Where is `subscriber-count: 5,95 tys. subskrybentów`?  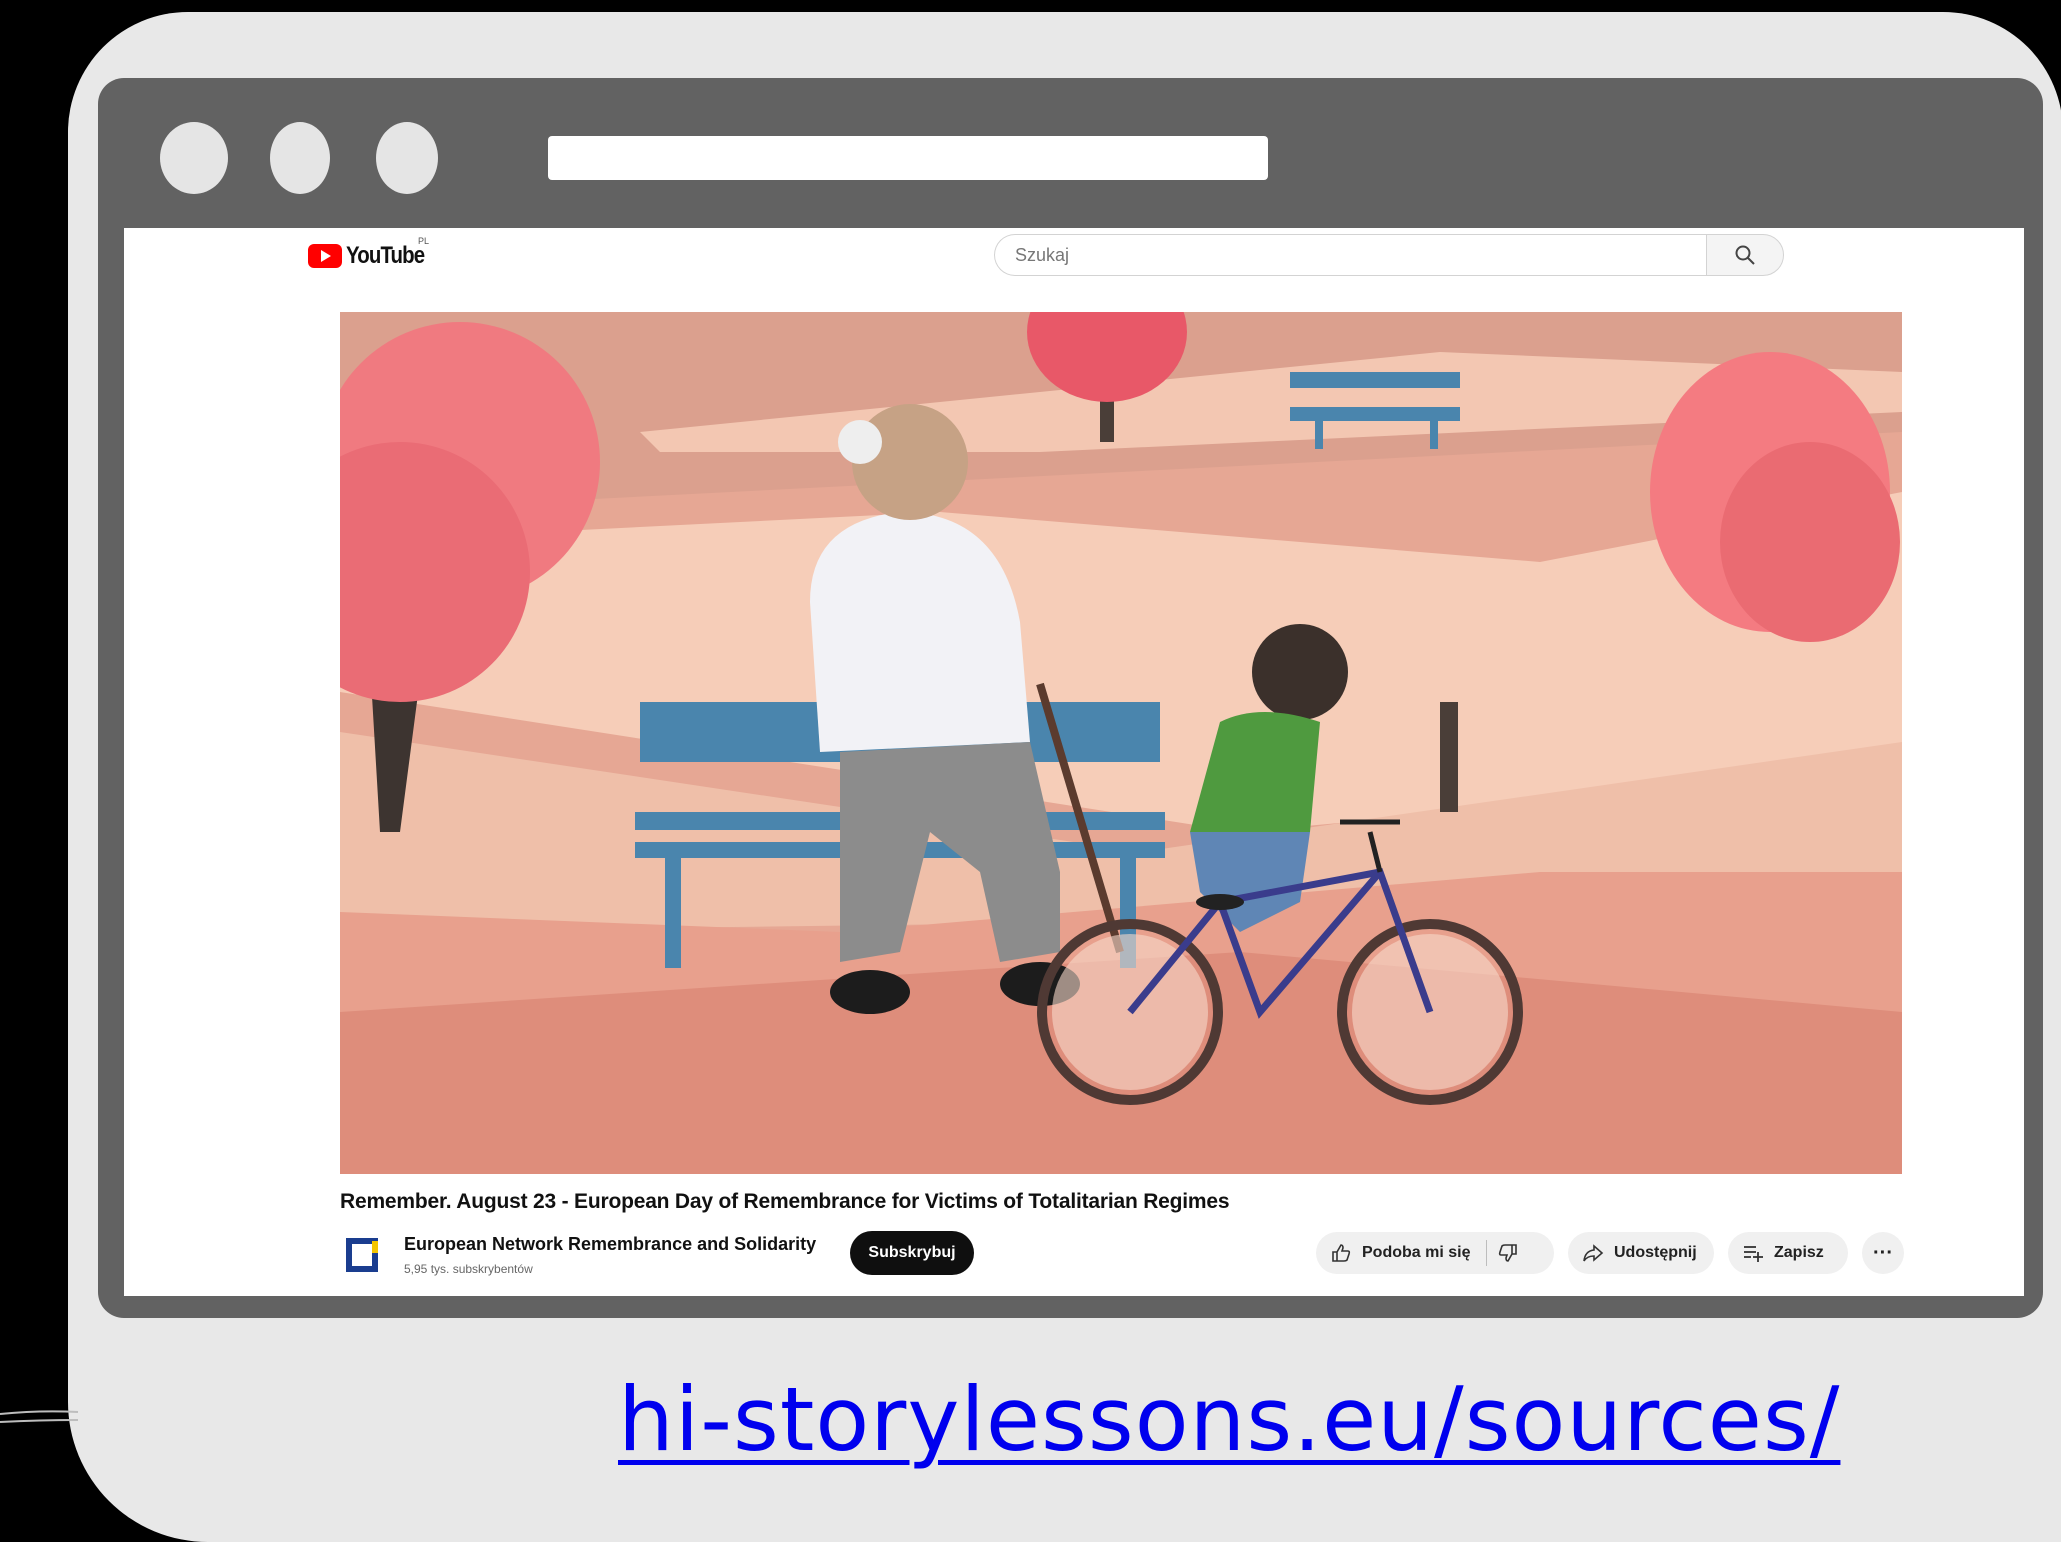
subscriber-count: 5,95 tys. subskrybentów is located at coordinates (468, 1269).